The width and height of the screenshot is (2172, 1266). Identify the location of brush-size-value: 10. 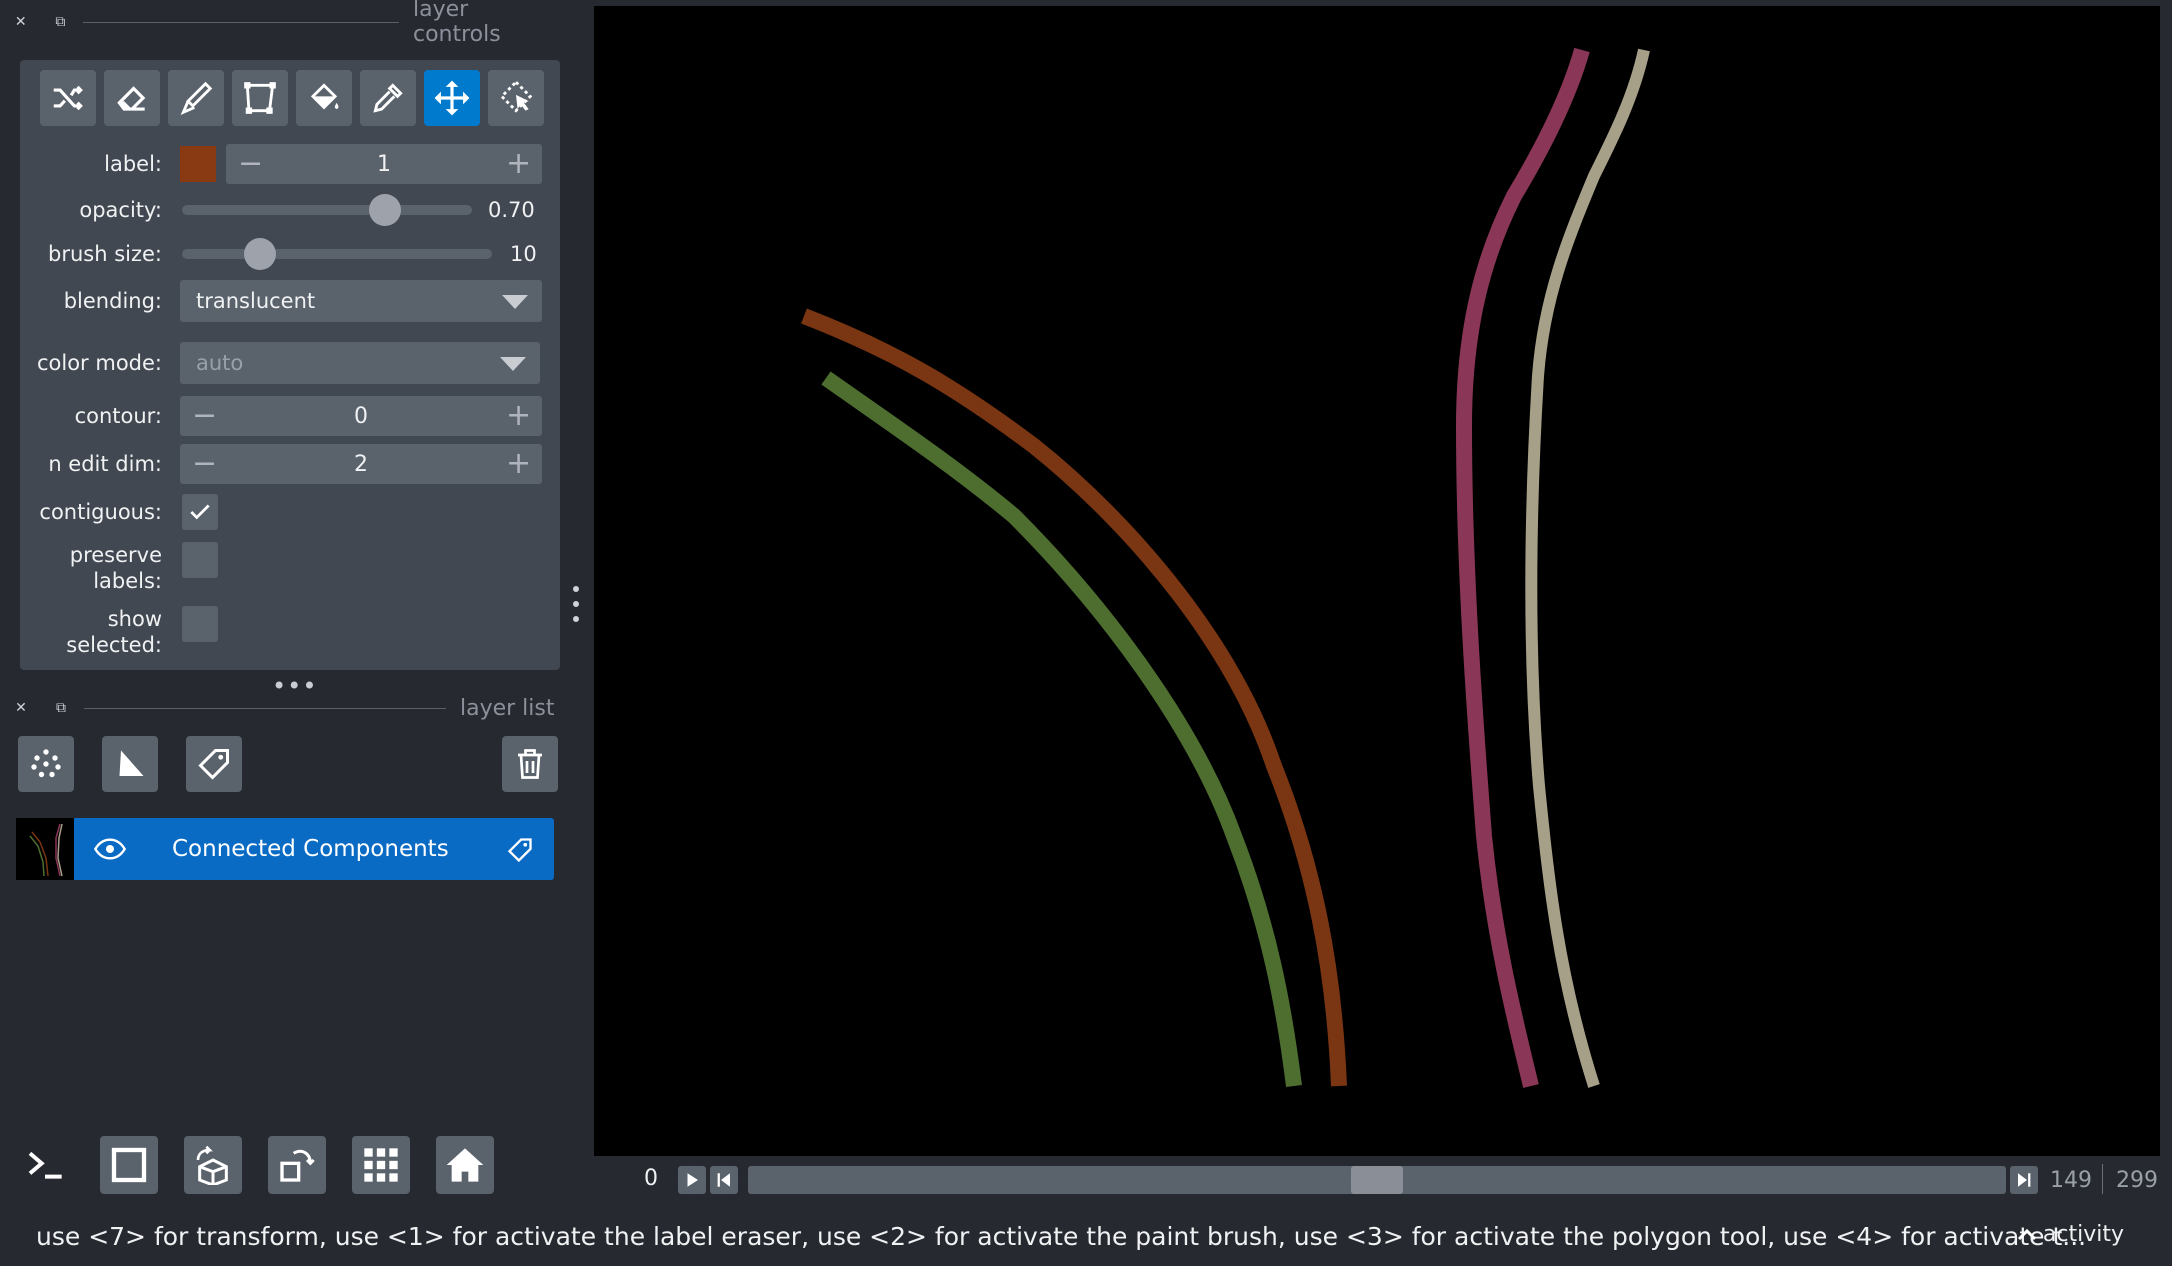
(523, 254).